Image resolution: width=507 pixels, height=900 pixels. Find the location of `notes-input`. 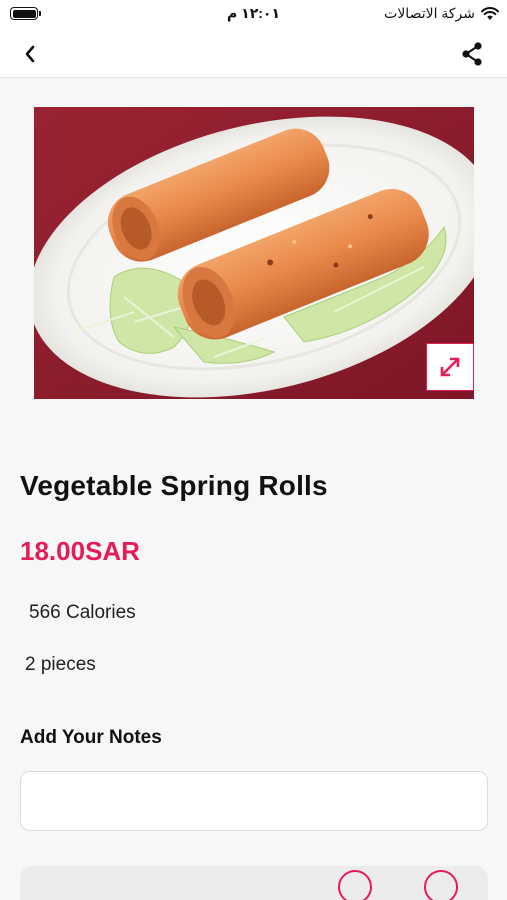

notes-input is located at coordinates (254, 801).